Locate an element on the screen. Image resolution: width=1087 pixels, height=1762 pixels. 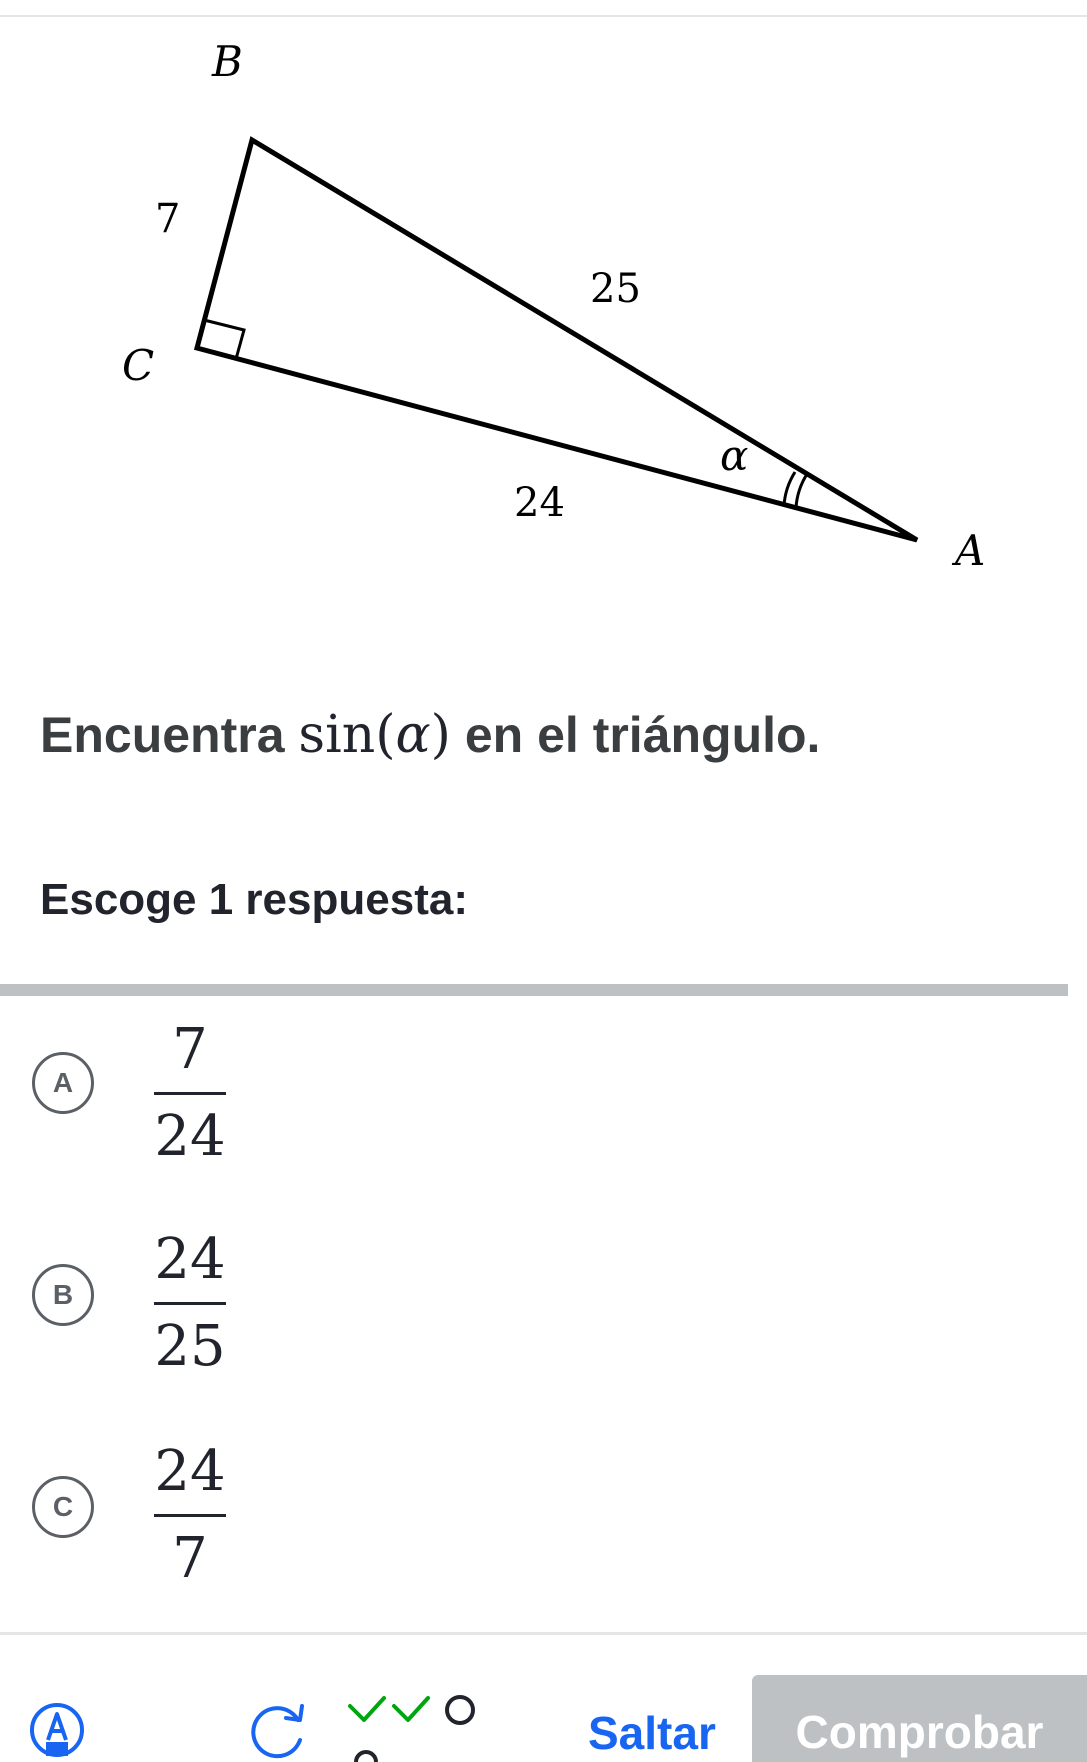
math-open-paren: ( is located at coordinates (385, 735).